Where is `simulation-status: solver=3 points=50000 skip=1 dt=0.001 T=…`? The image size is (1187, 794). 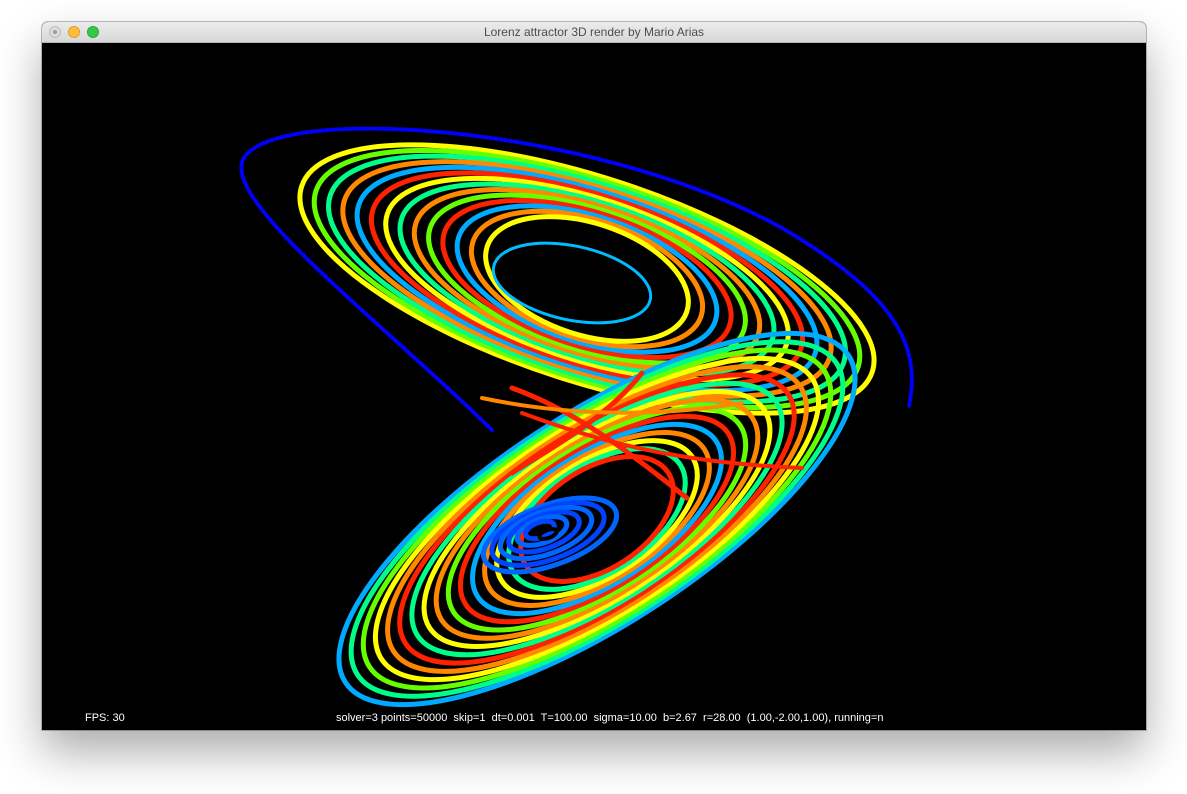
simulation-status: solver=3 points=50000 skip=1 dt=0.001 T=… is located at coordinates (610, 718).